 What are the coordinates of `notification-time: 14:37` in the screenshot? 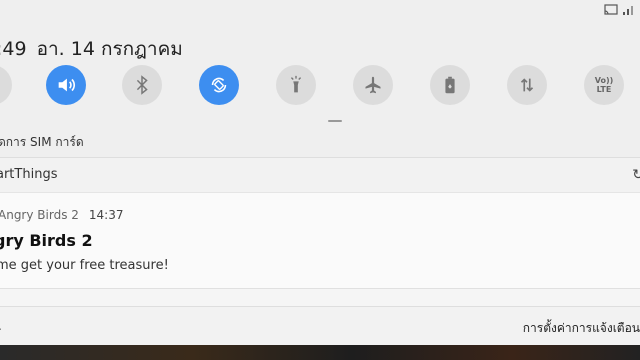 It's located at (106, 215).